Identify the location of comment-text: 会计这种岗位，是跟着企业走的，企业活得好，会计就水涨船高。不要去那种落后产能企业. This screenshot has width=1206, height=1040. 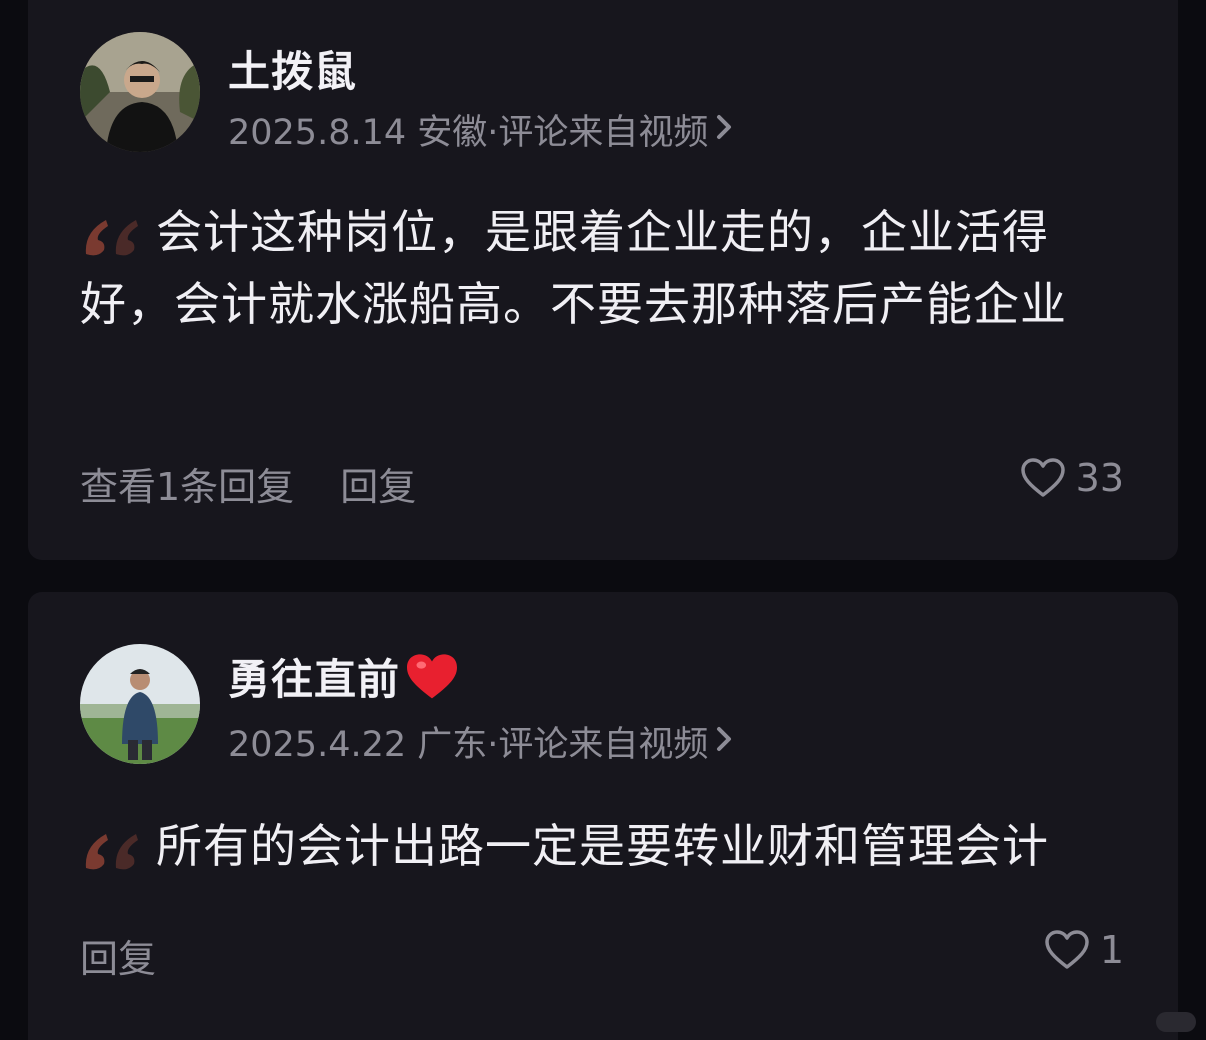
(602, 268).